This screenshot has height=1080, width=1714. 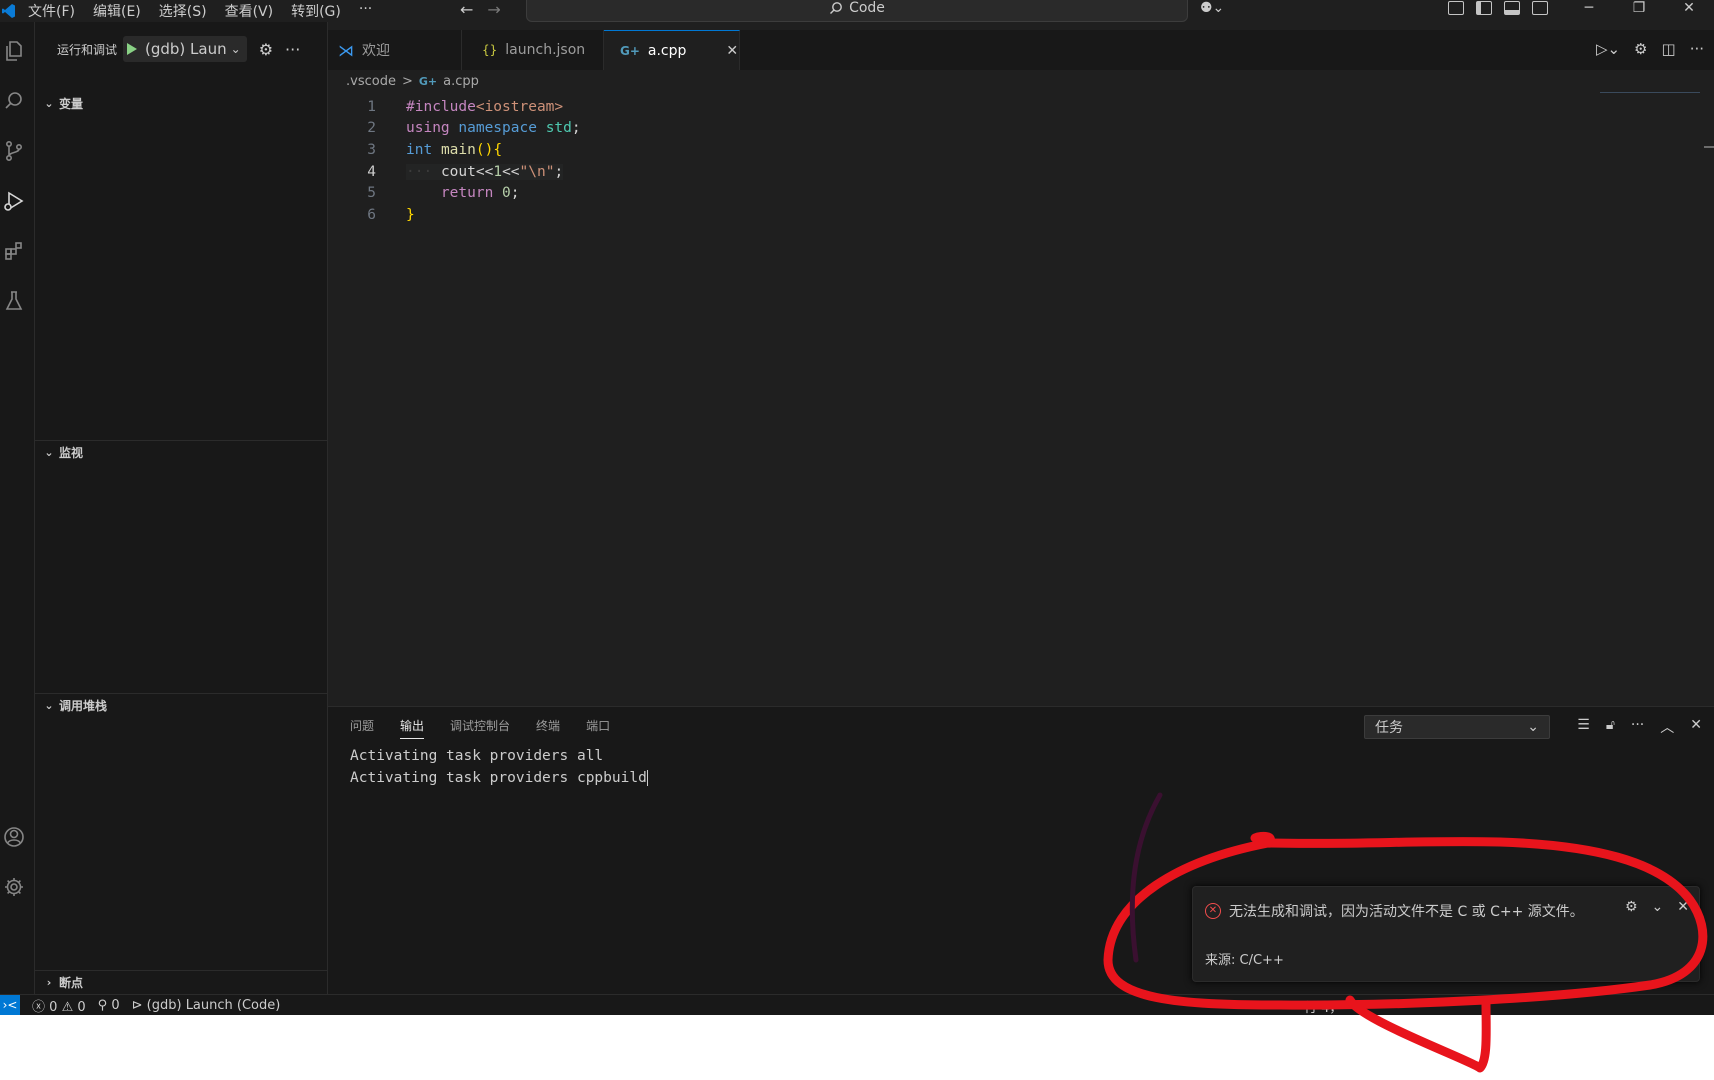 I want to click on tab-a-cpp: G+ a.cpp ✕, so click(x=672, y=50).